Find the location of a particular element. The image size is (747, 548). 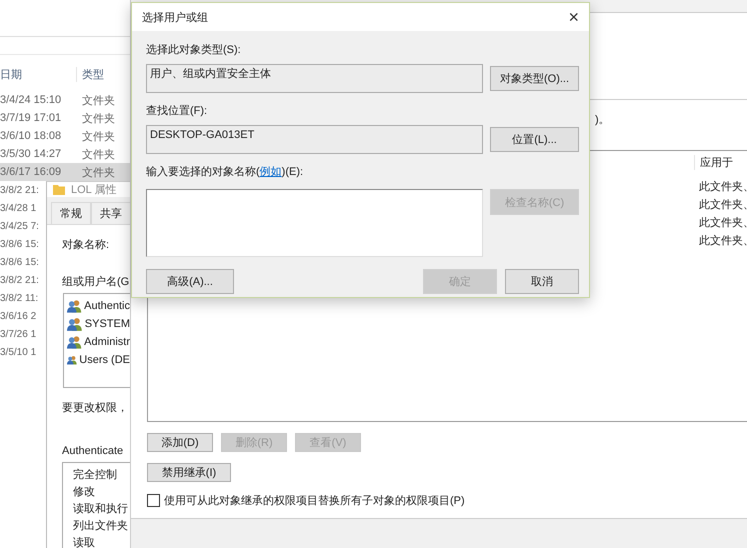

file-row: 3/4/25 7: is located at coordinates (22, 226).